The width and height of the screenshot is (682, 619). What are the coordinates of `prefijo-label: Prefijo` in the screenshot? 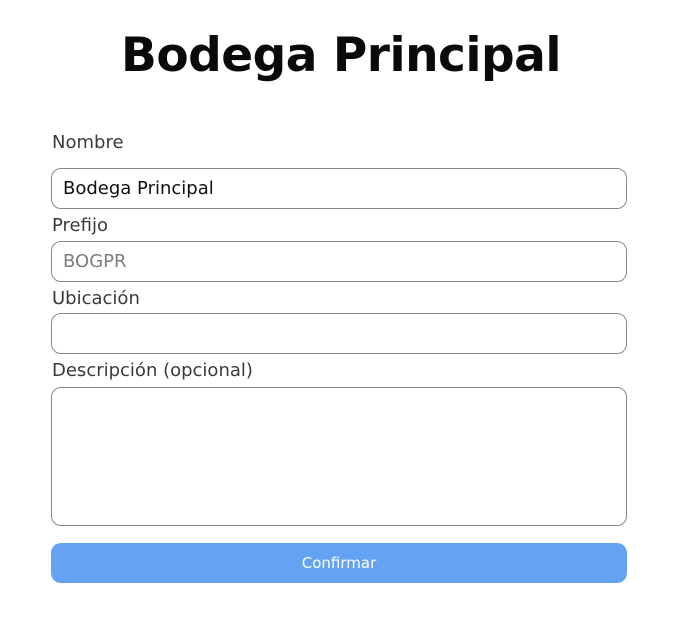 It's located at (80, 225).